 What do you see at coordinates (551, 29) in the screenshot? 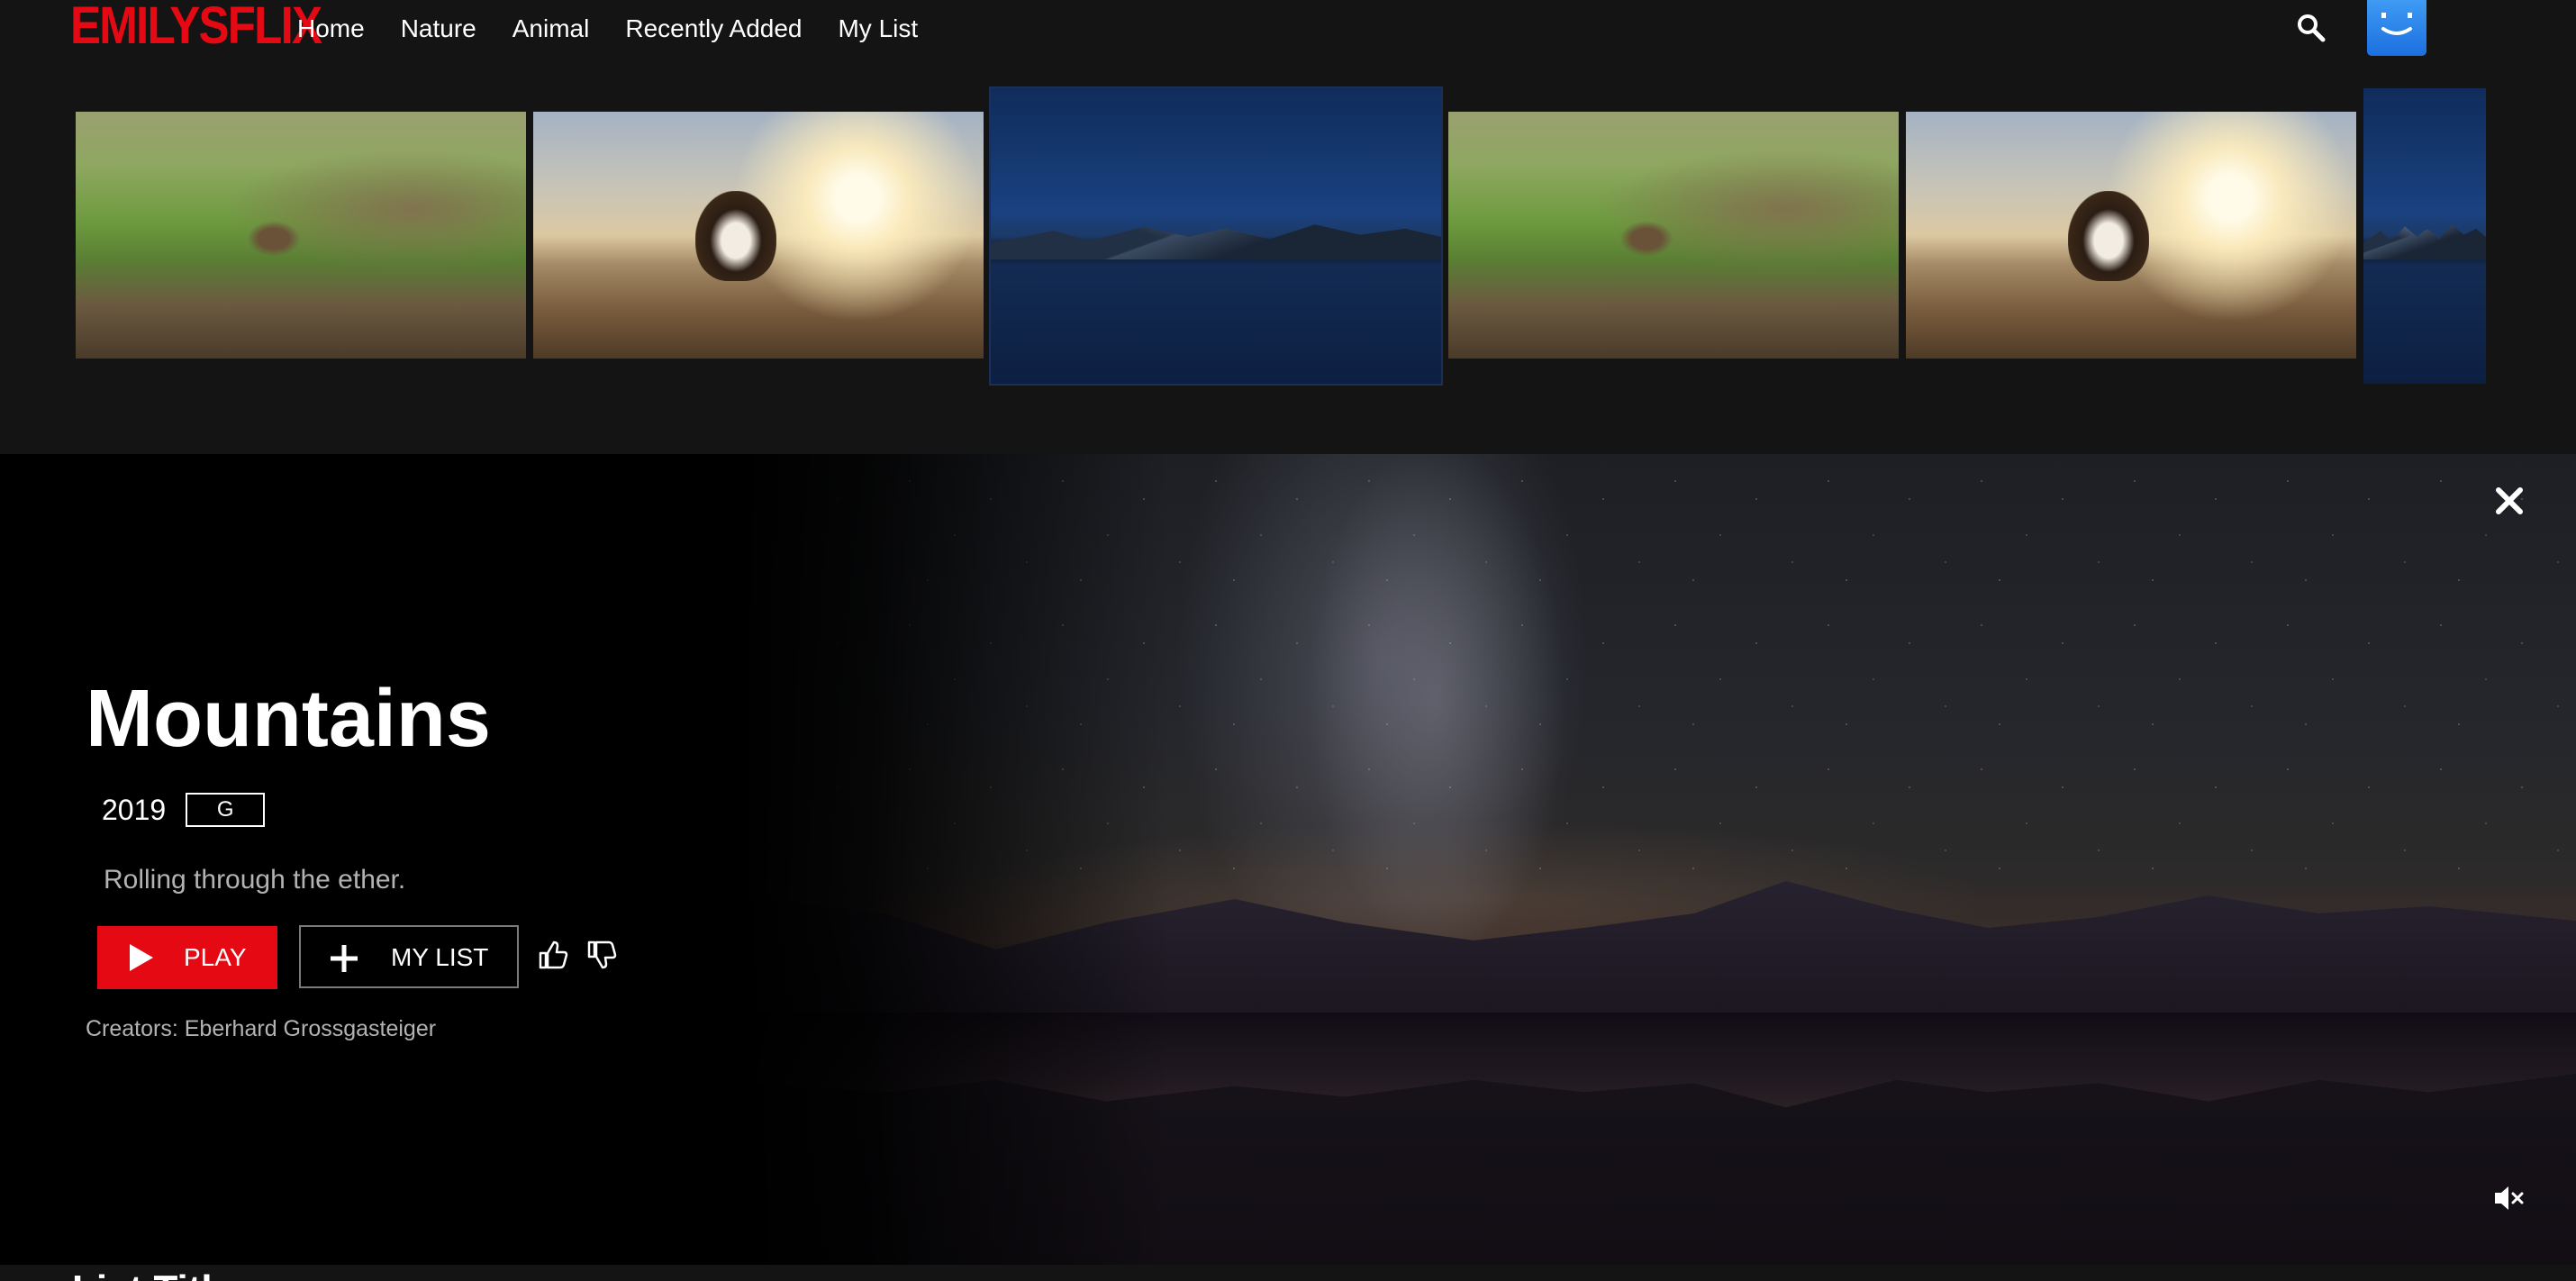
I see `nav-link-animal: Animal` at bounding box center [551, 29].